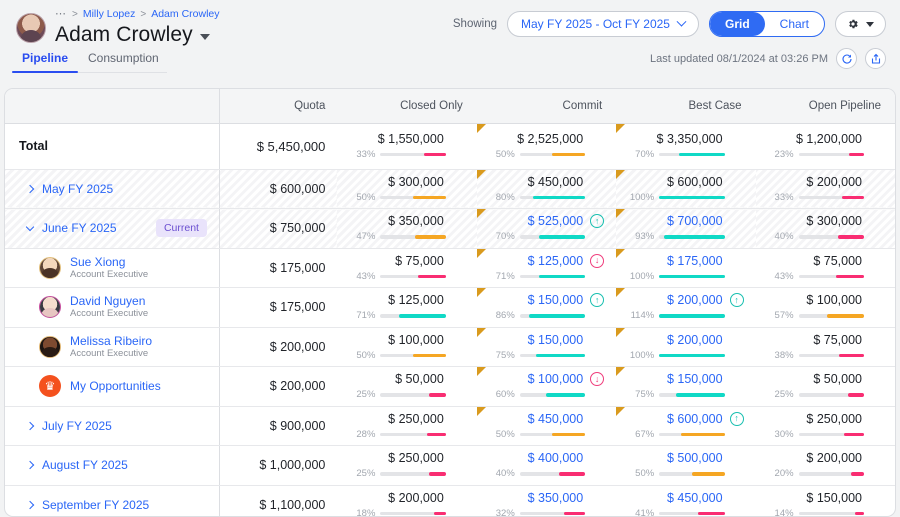 Image resolution: width=900 pixels, height=517 pixels. Describe the element at coordinates (278, 347) in the screenshot. I see `cell-quota: $ 200,000` at that location.